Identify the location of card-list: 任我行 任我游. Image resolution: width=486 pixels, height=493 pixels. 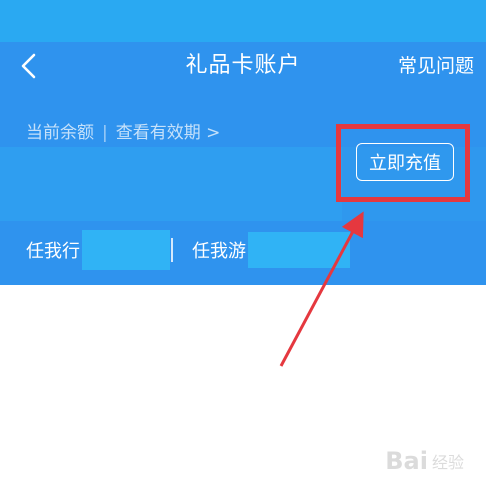
(243, 250).